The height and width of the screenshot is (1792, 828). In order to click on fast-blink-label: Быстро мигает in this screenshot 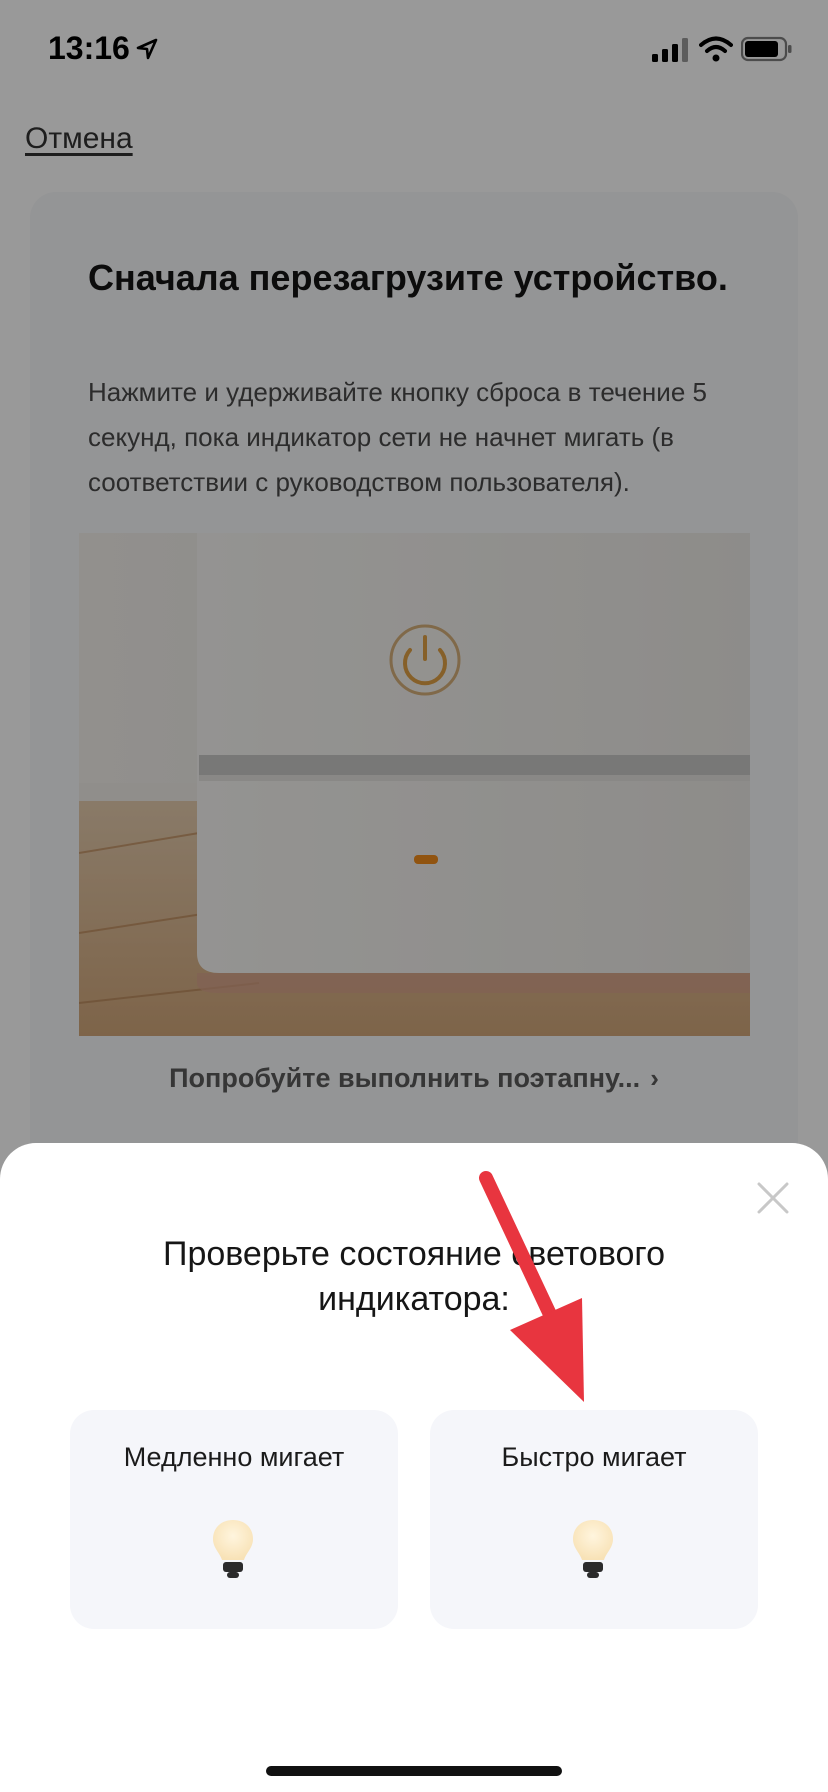, I will do `click(594, 1457)`.